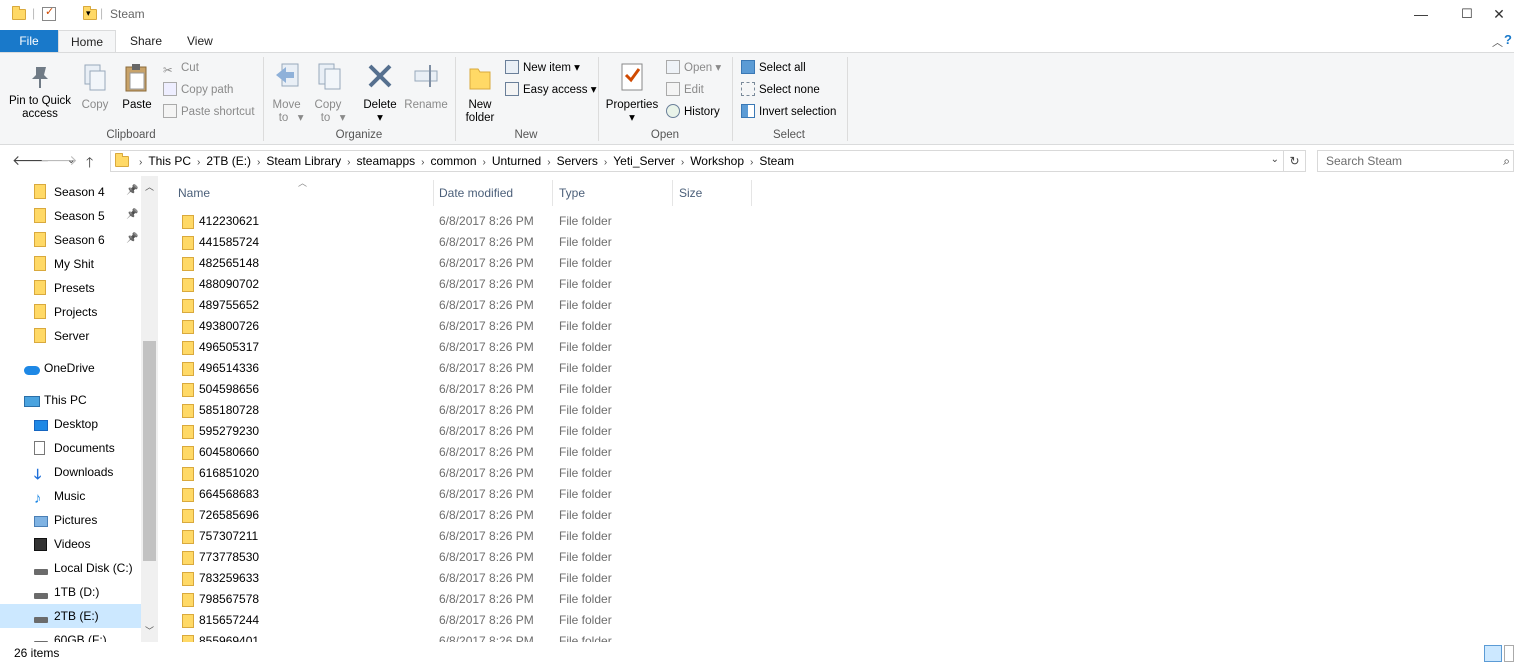 This screenshot has width=1514, height=666. I want to click on scroll-up-chevron-icon: ︿, so click(149, 186).